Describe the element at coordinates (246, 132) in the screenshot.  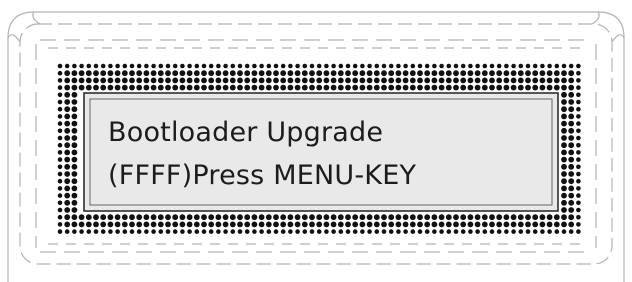
I see `lcd-line-1: Bootloader Upgrade` at that location.